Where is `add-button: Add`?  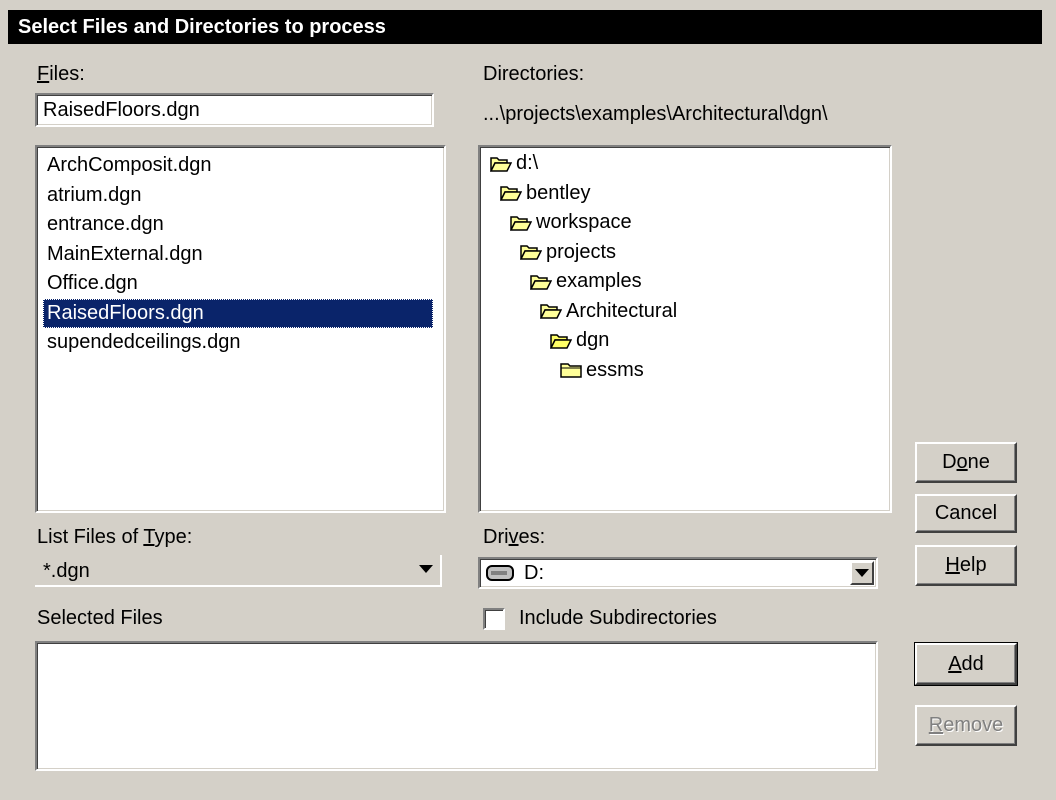 add-button: Add is located at coordinates (966, 664).